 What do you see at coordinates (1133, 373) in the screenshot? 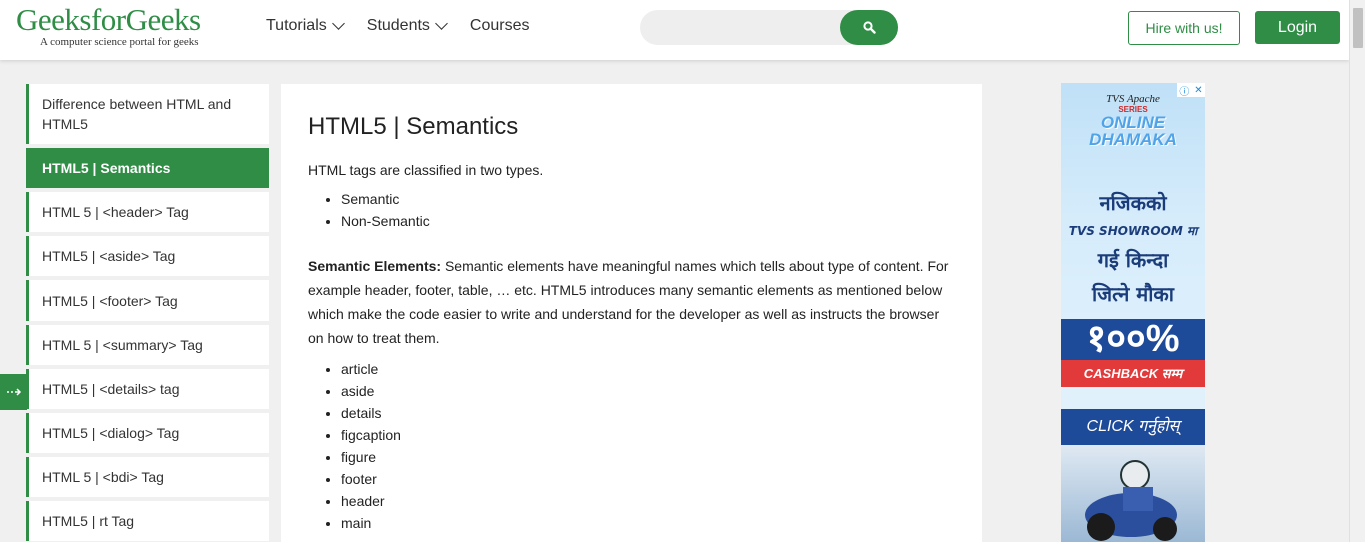
I see `ad-cashback: CASHBACK सम्म` at bounding box center [1133, 373].